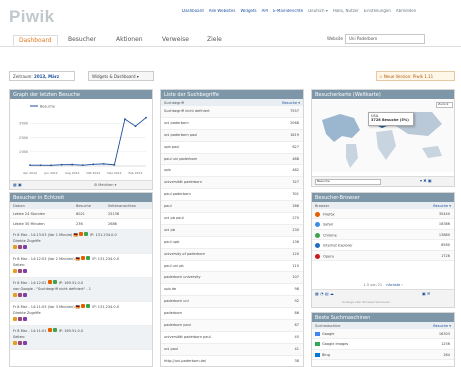 This screenshot has height=367, width=461. What do you see at coordinates (112, 224) in the screenshot?
I see `summary-pageviews: 2686` at bounding box center [112, 224].